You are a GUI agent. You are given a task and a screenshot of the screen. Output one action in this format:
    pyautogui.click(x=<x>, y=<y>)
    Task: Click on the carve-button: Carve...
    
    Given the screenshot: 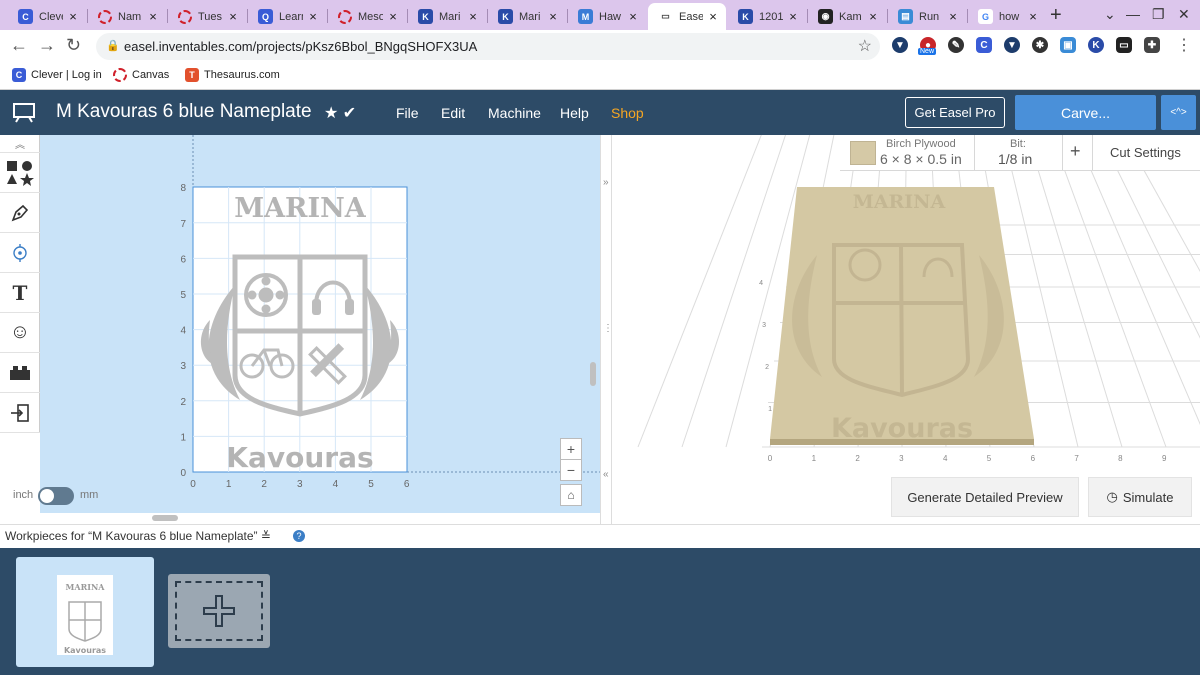 What is the action you would take?
    pyautogui.click(x=1085, y=112)
    